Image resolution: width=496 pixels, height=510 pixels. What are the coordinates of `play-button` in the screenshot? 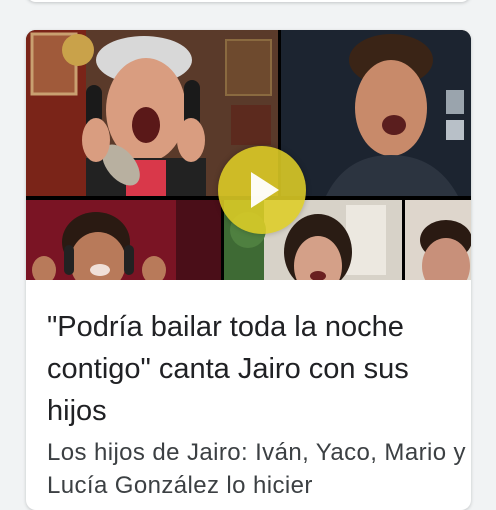 It's located at (262, 190).